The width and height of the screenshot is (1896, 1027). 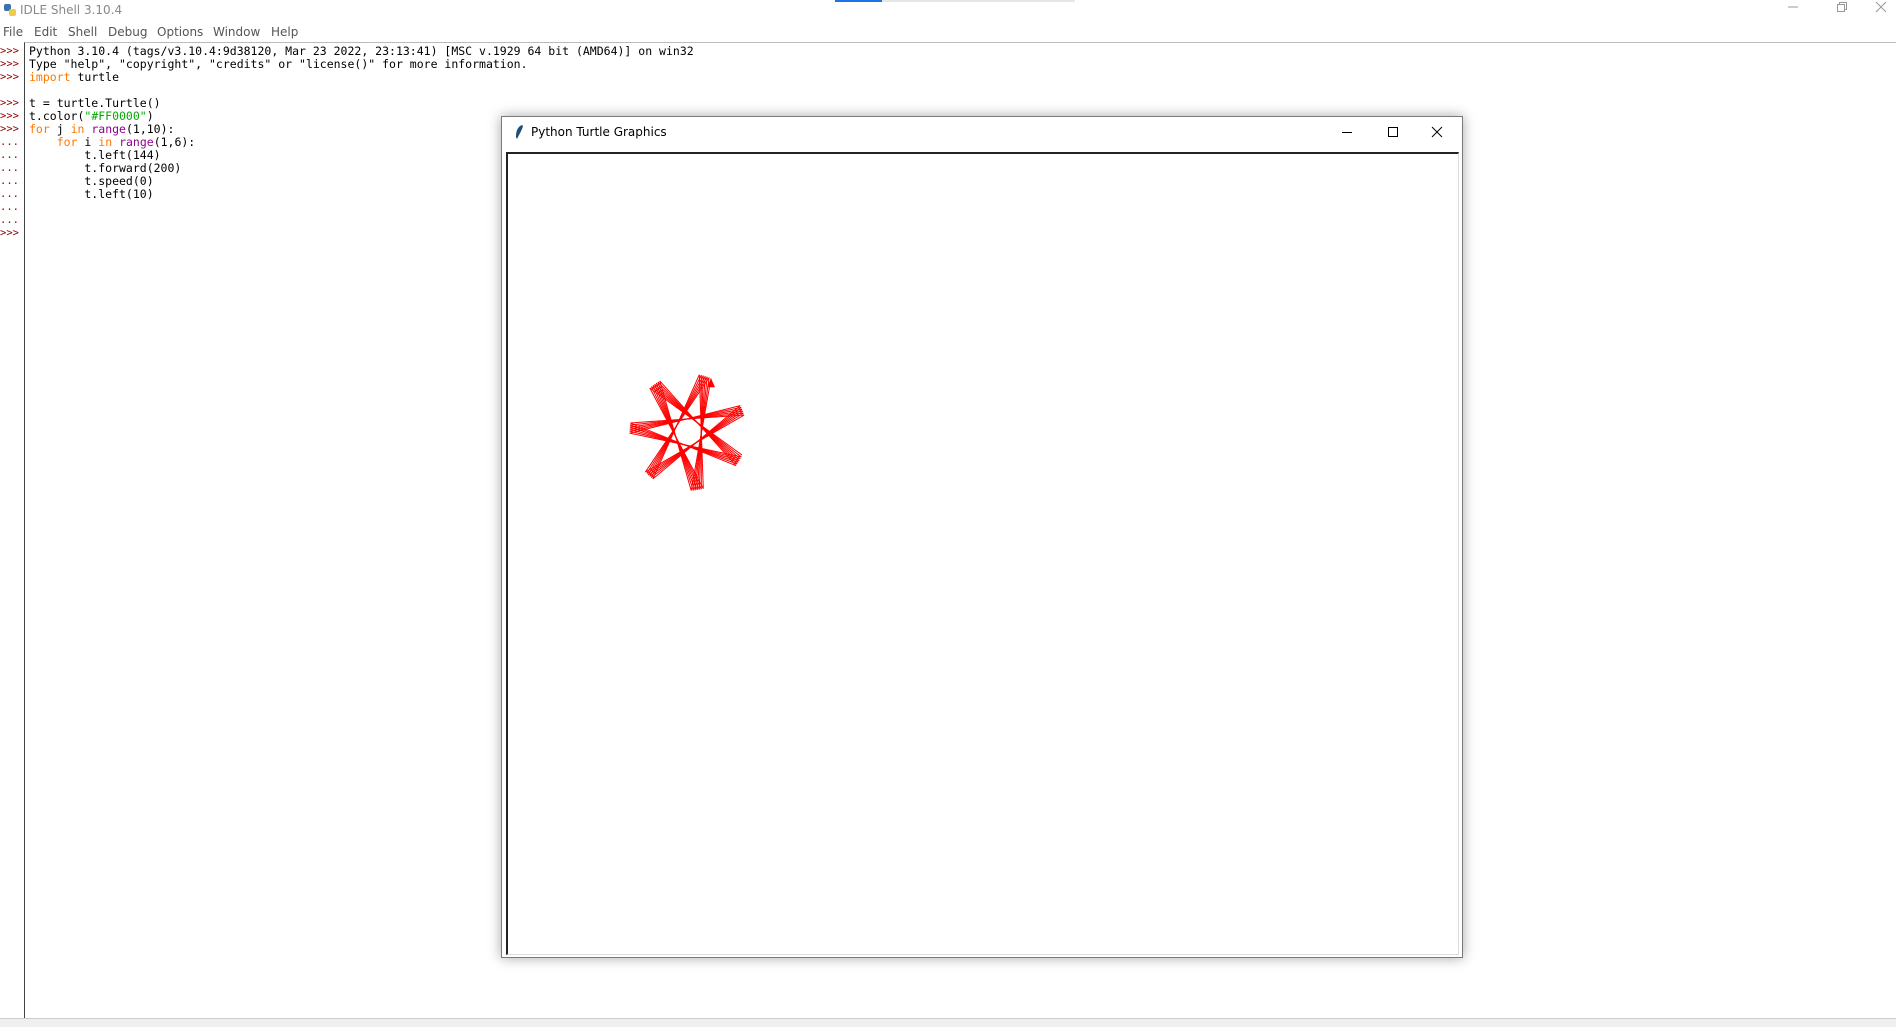 What do you see at coordinates (150, 116) in the screenshot?
I see `code-token: )` at bounding box center [150, 116].